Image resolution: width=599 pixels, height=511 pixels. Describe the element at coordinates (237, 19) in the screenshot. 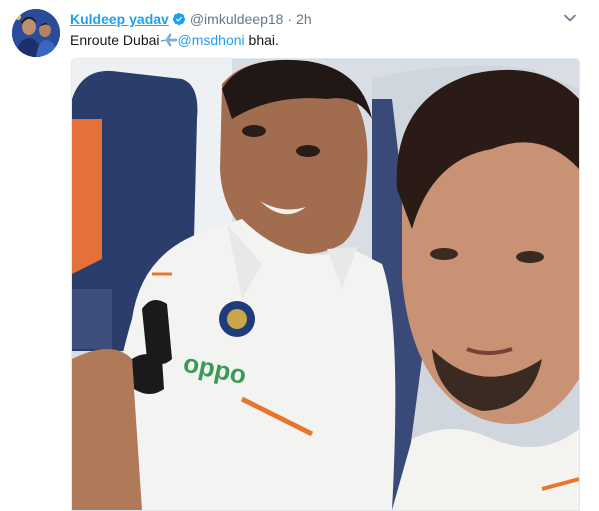

I see `author-handle: @imkuldeep18` at that location.